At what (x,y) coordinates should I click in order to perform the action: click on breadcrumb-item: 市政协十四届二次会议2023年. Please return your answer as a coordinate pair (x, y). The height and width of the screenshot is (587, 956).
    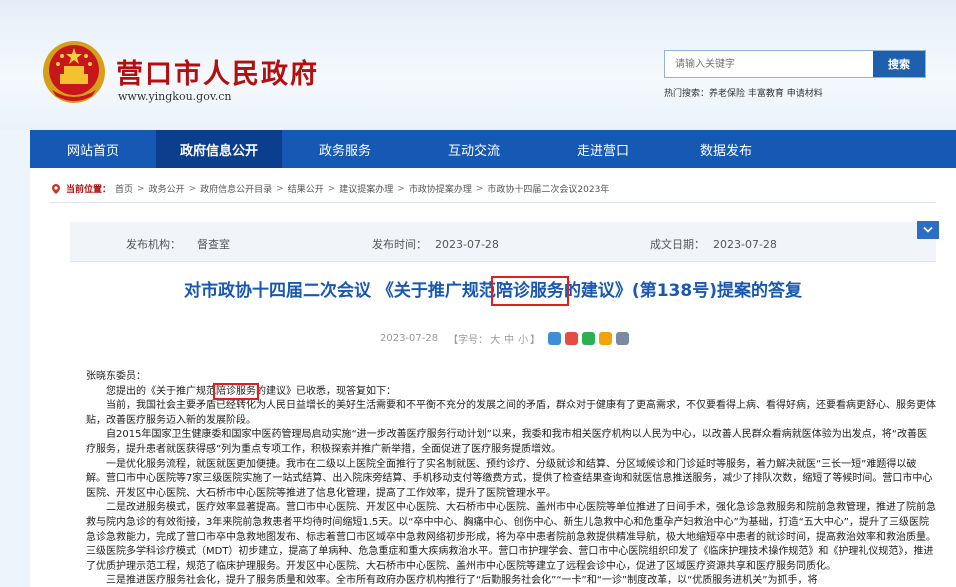
    Looking at the image, I should click on (548, 188).